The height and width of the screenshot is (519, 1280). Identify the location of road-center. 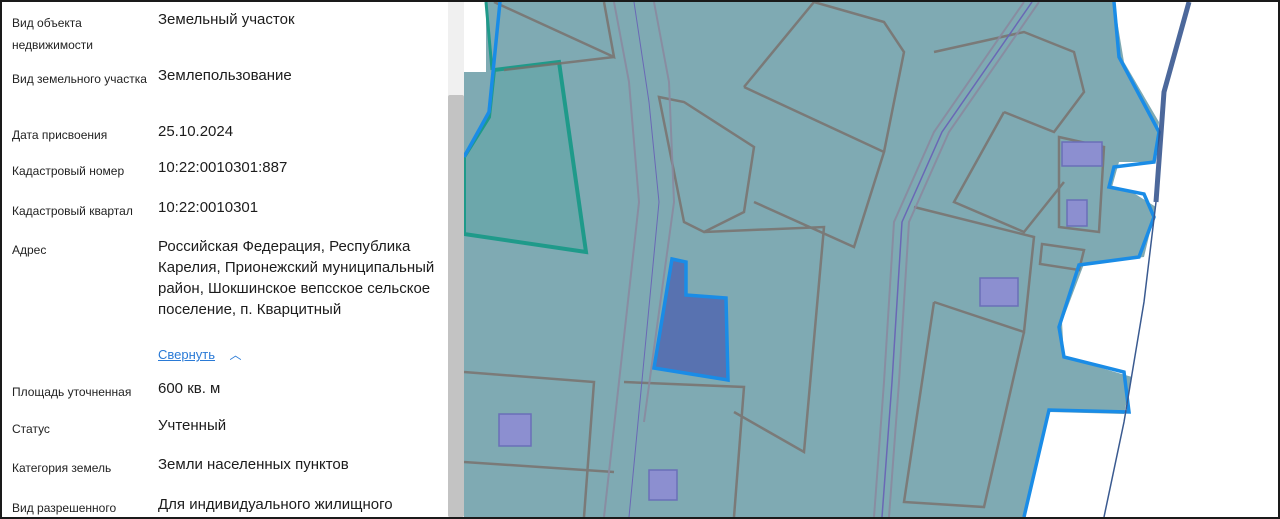
(957, 259).